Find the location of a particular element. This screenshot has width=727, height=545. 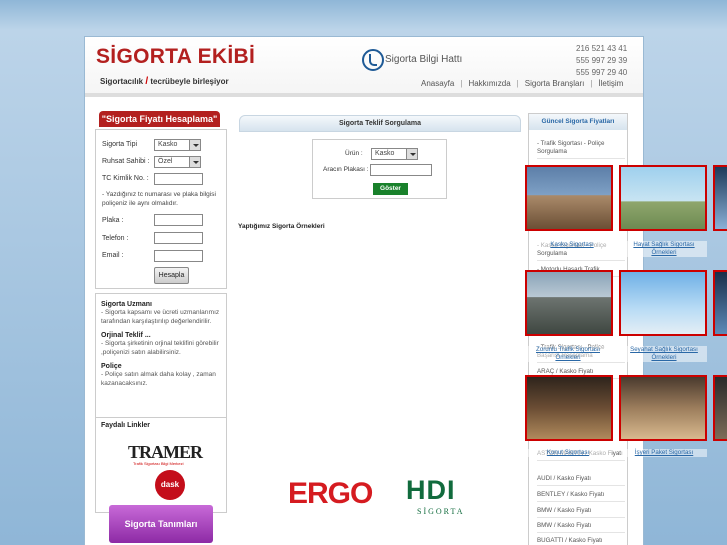

nav-sigorta-branslari: Sigorta Branşları is located at coordinates (555, 83).